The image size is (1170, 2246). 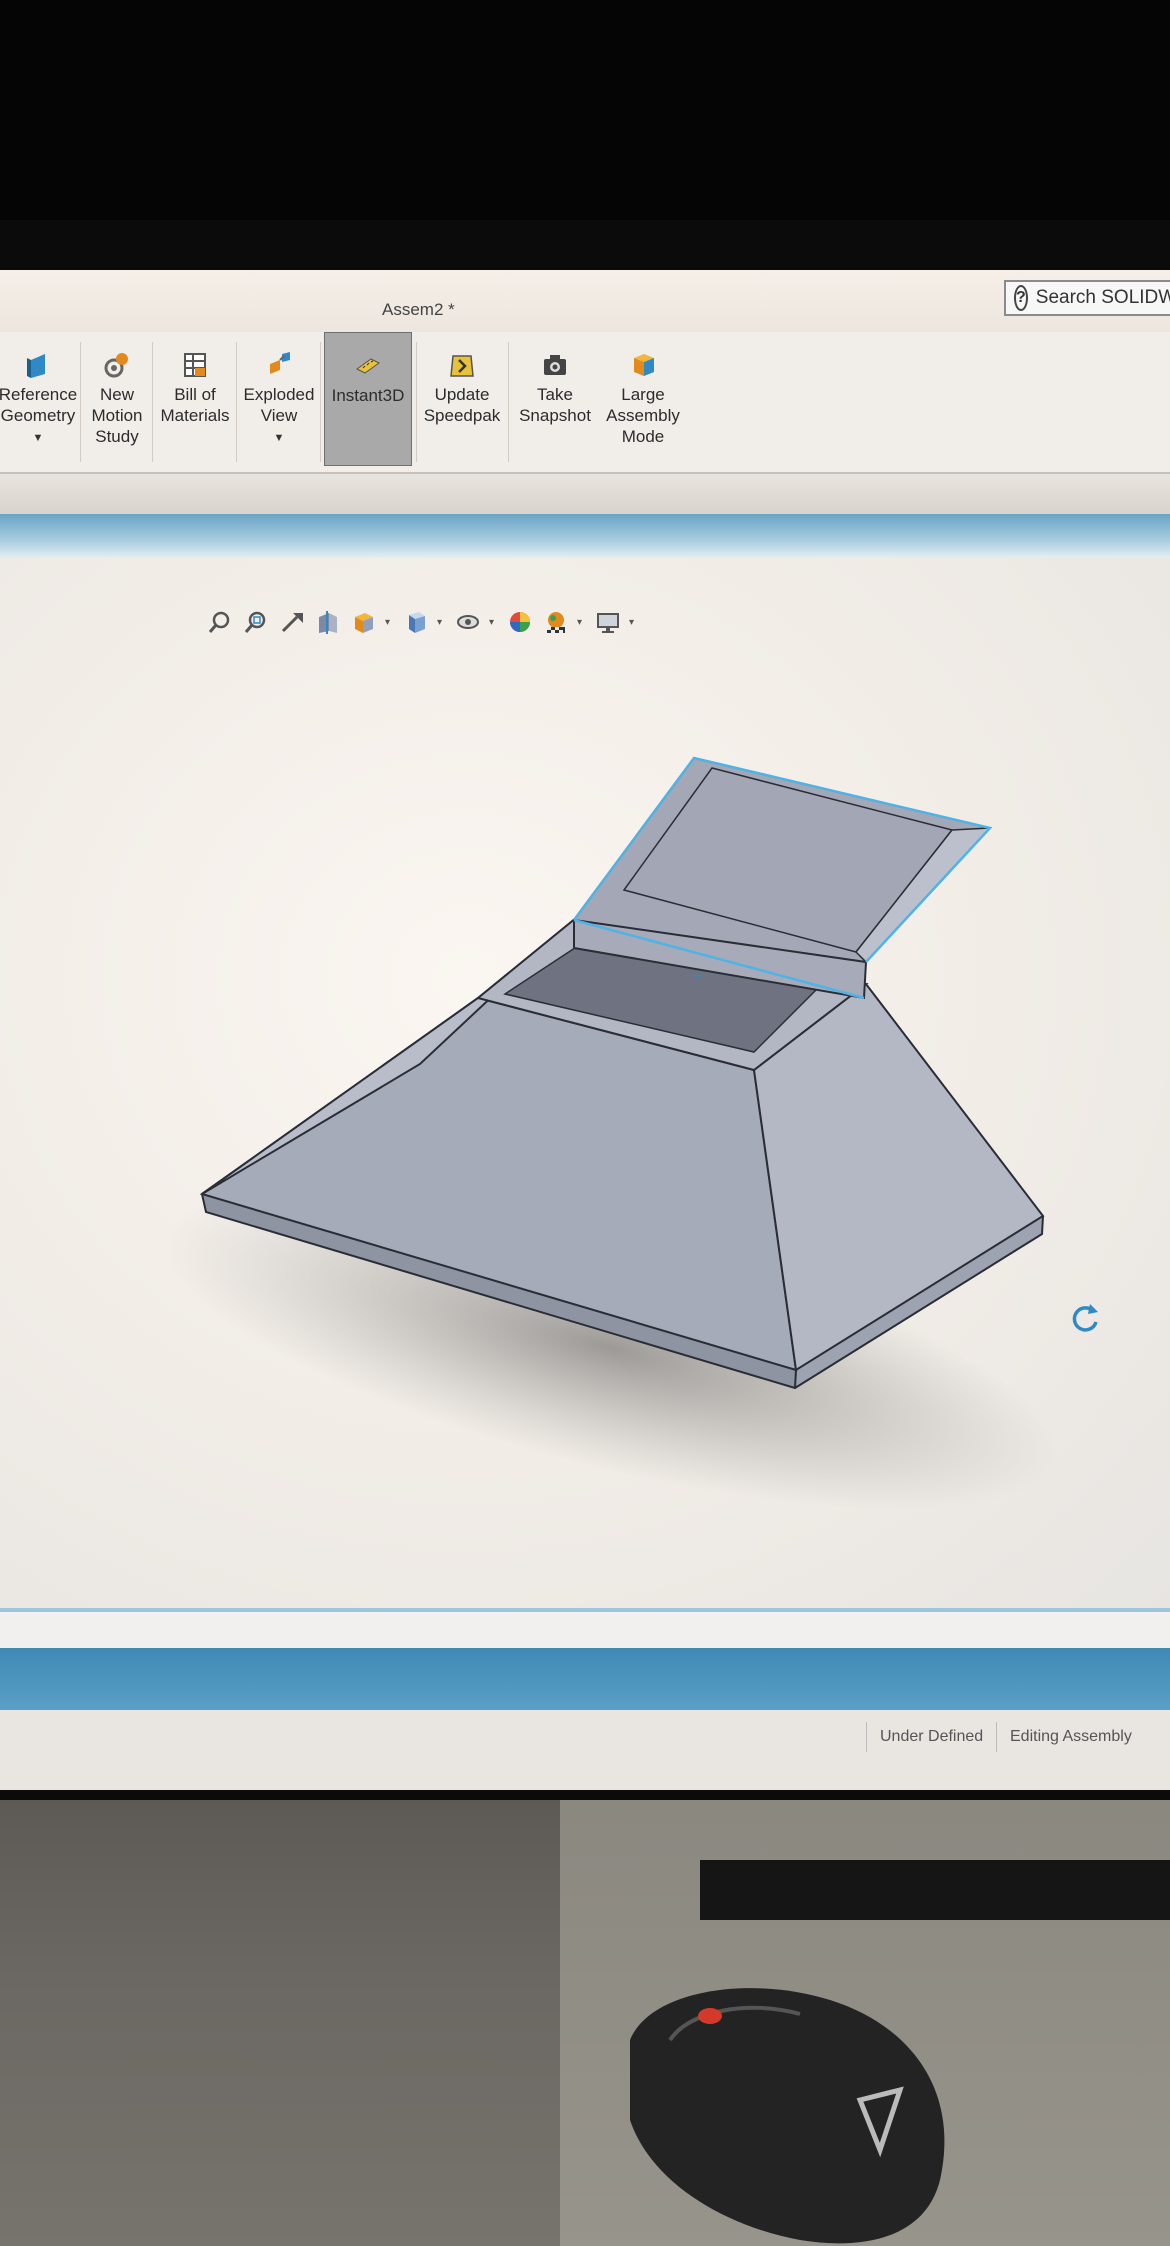 What do you see at coordinates (643, 394) in the screenshot?
I see `large-assembly-label-1: Large` at bounding box center [643, 394].